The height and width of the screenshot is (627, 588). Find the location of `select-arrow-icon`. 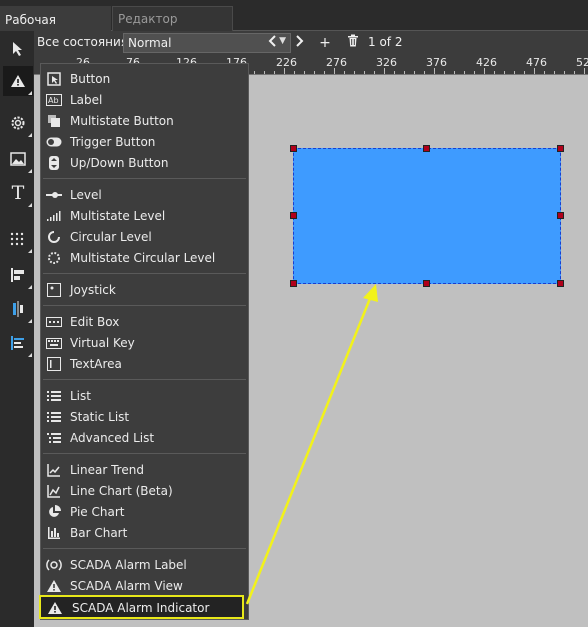

select-arrow-icon is located at coordinates (18, 49).